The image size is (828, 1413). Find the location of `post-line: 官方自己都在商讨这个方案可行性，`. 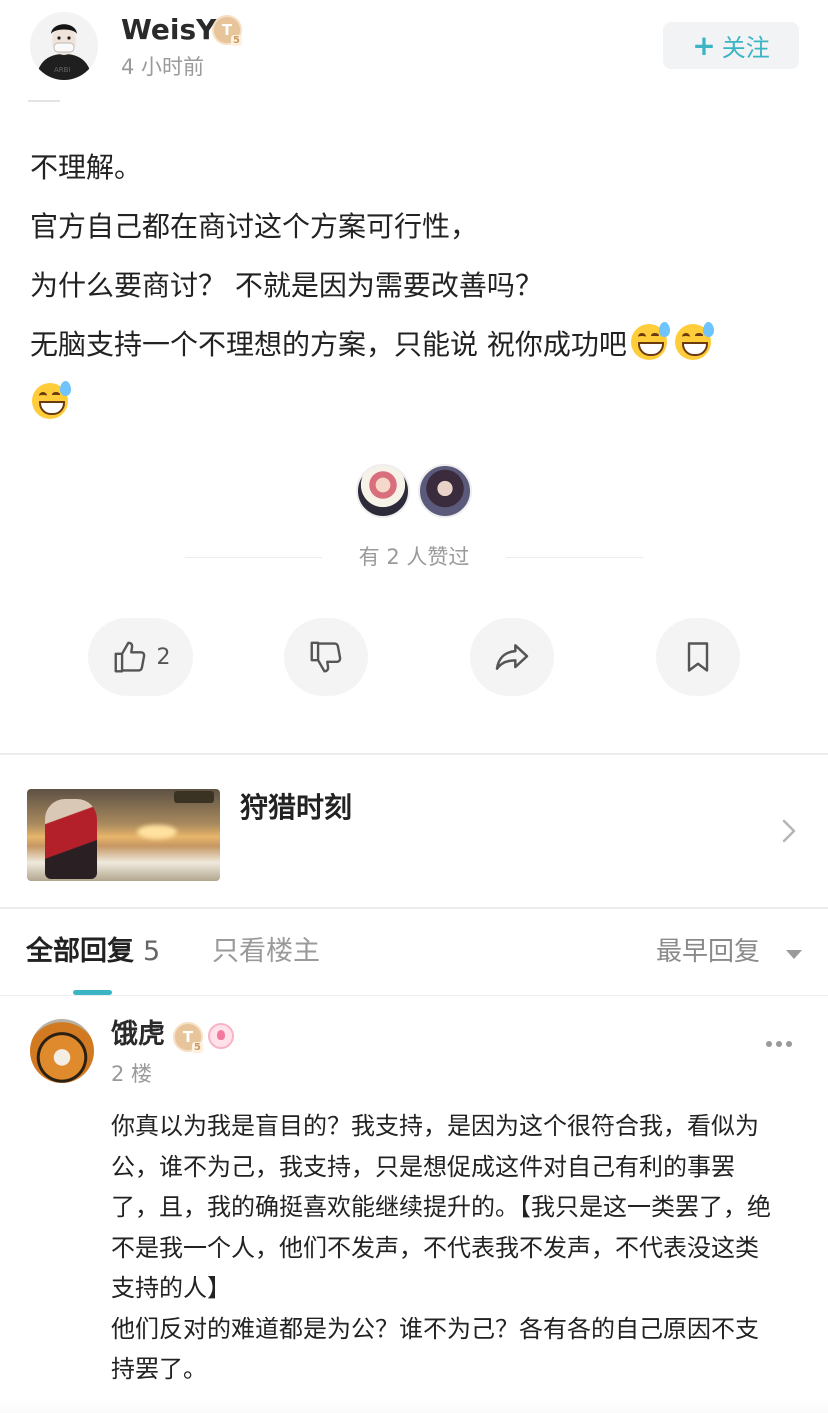

post-line: 官方自己都在商讨这个方案可行性， is located at coordinates (254, 226).